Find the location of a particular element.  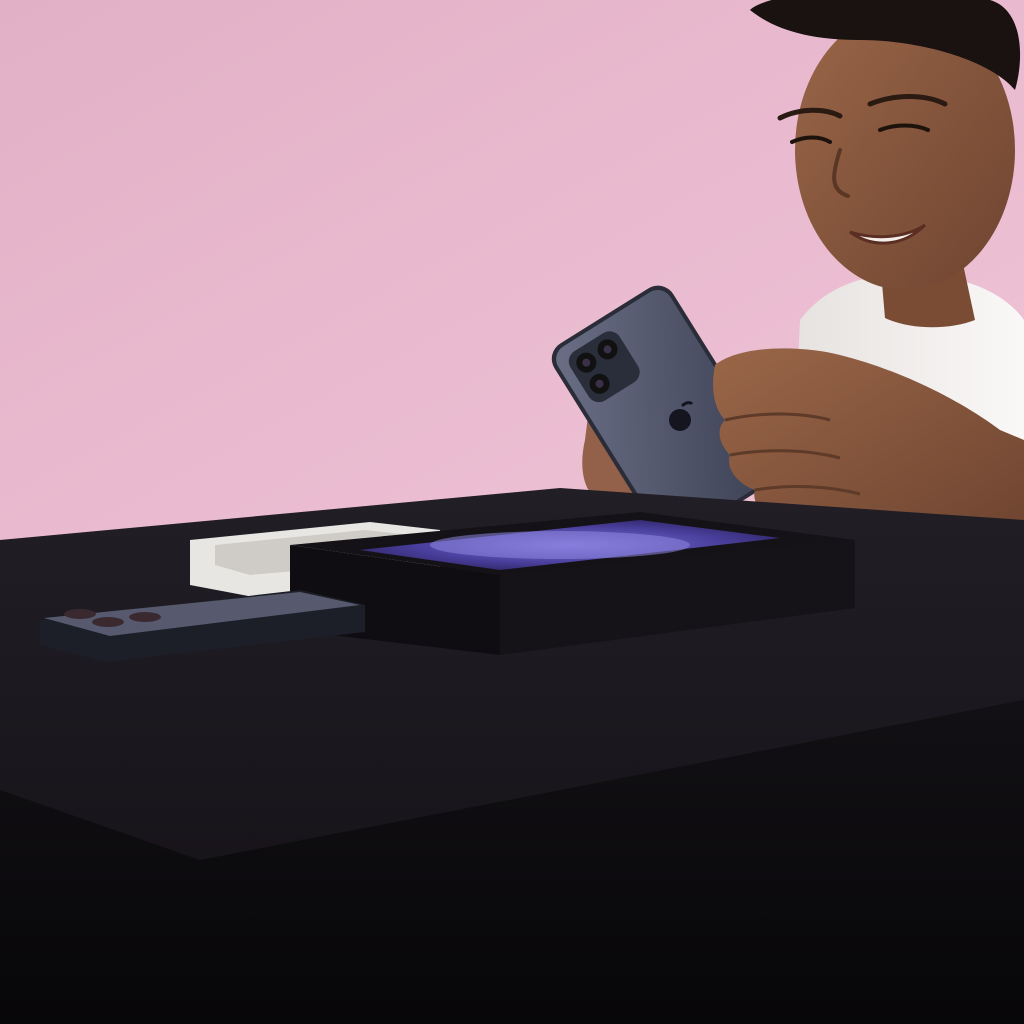

screen-wallpaper-shape is located at coordinates (560, 545).